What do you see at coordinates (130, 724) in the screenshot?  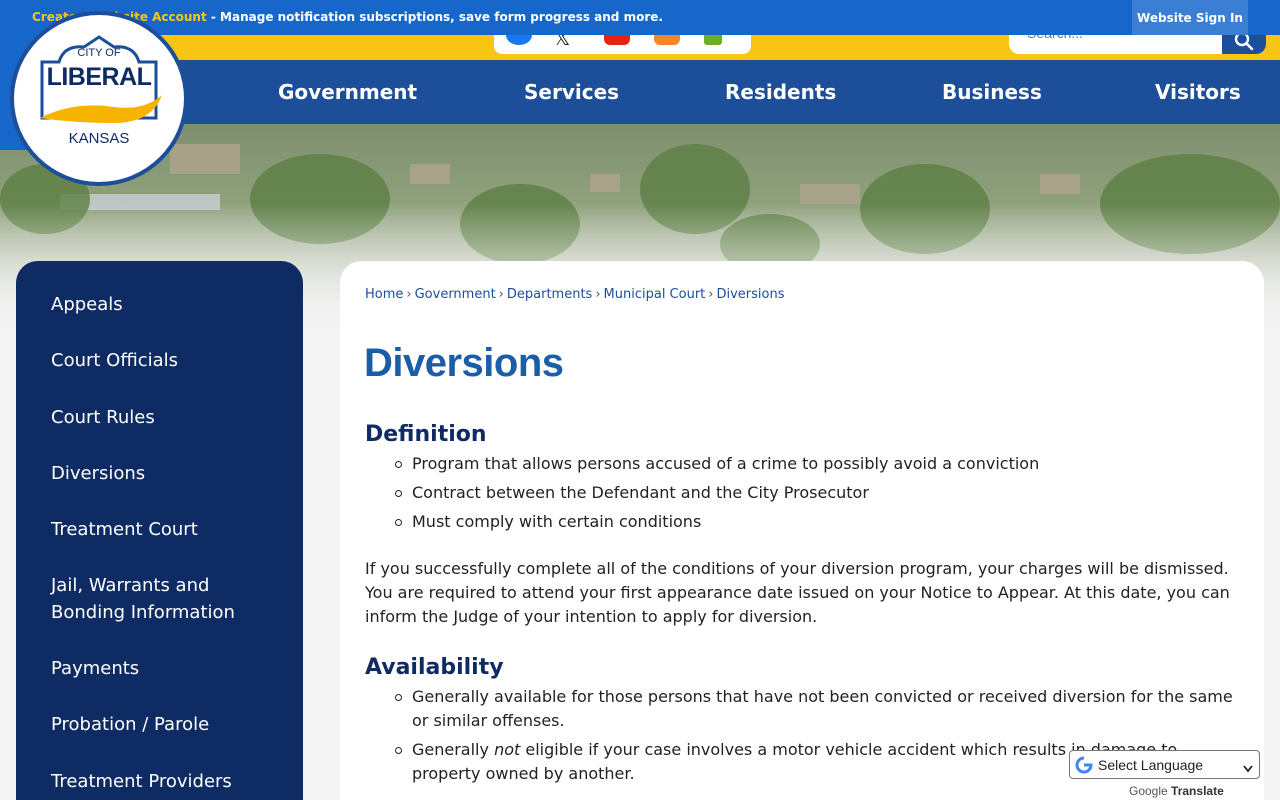 I see `sidebar-item-probation-parole: Probation / Parole` at bounding box center [130, 724].